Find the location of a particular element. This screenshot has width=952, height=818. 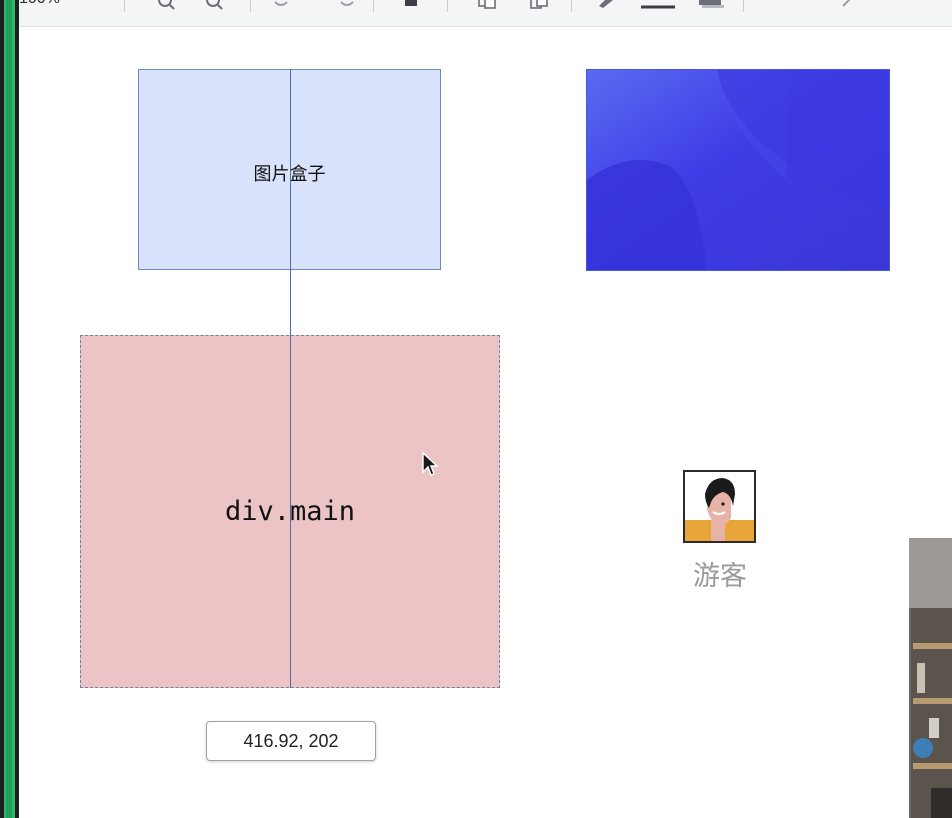

alignment-guide is located at coordinates (290, 378).